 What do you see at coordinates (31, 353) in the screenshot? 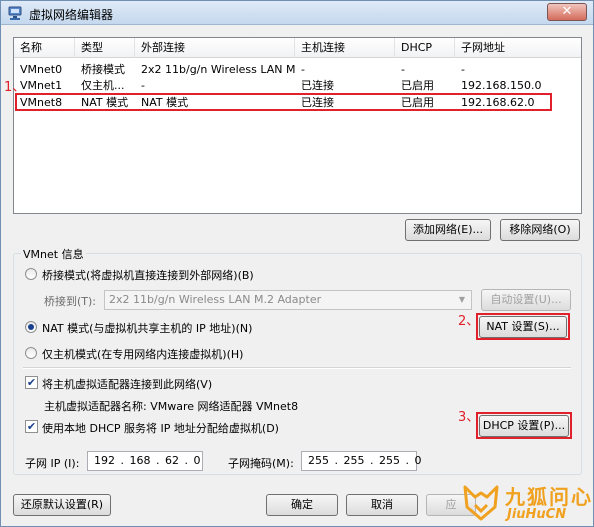
I see `host-only-radio` at bounding box center [31, 353].